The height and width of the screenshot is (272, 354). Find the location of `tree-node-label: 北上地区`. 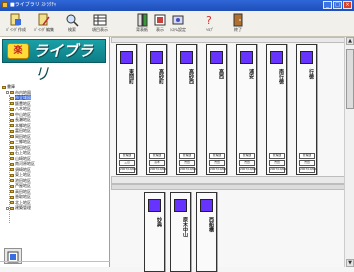

tree-node-label: 北上地区 is located at coordinates (23, 202).